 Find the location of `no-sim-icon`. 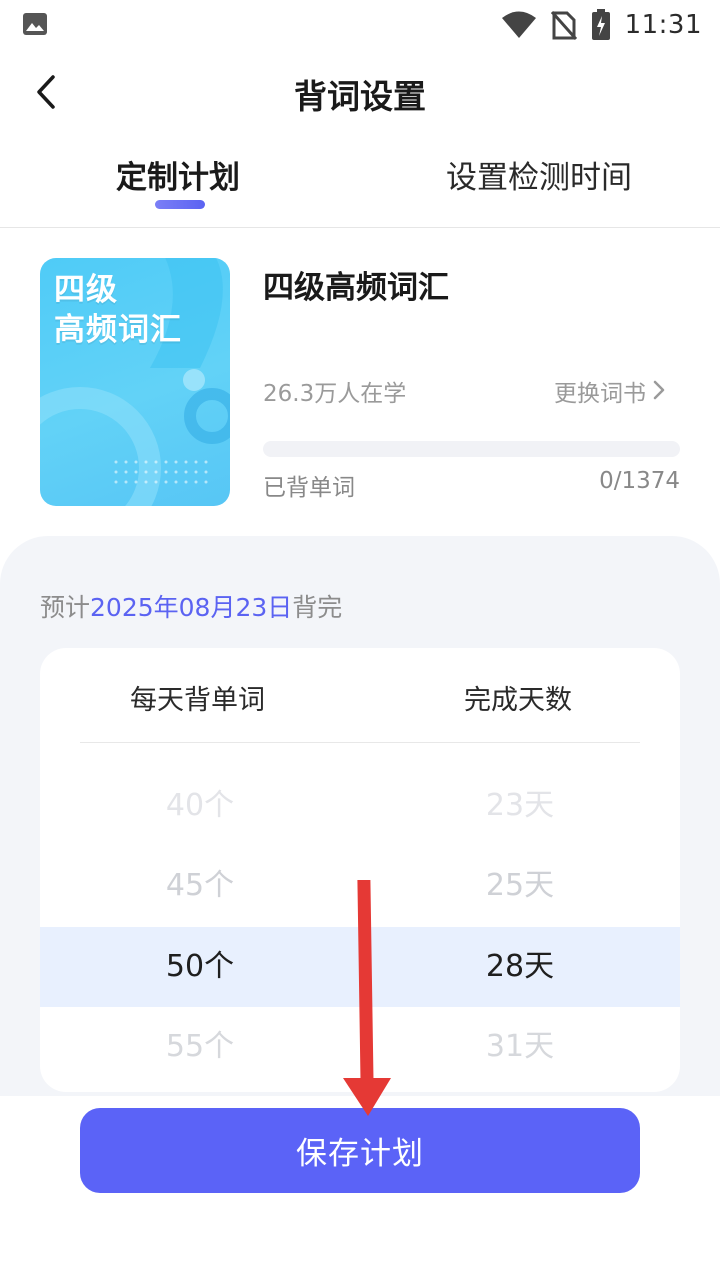

no-sim-icon is located at coordinates (563, 25).